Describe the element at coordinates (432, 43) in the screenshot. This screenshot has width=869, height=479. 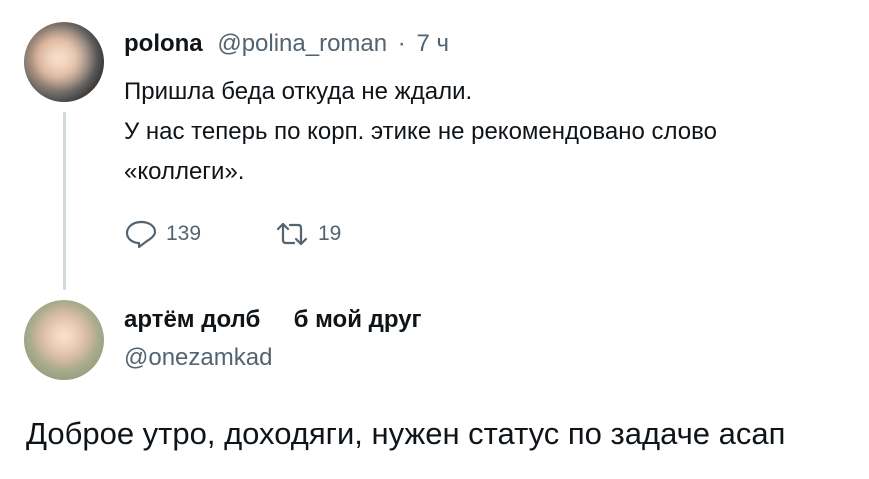
I see `tweet-time: 7 ч` at that location.